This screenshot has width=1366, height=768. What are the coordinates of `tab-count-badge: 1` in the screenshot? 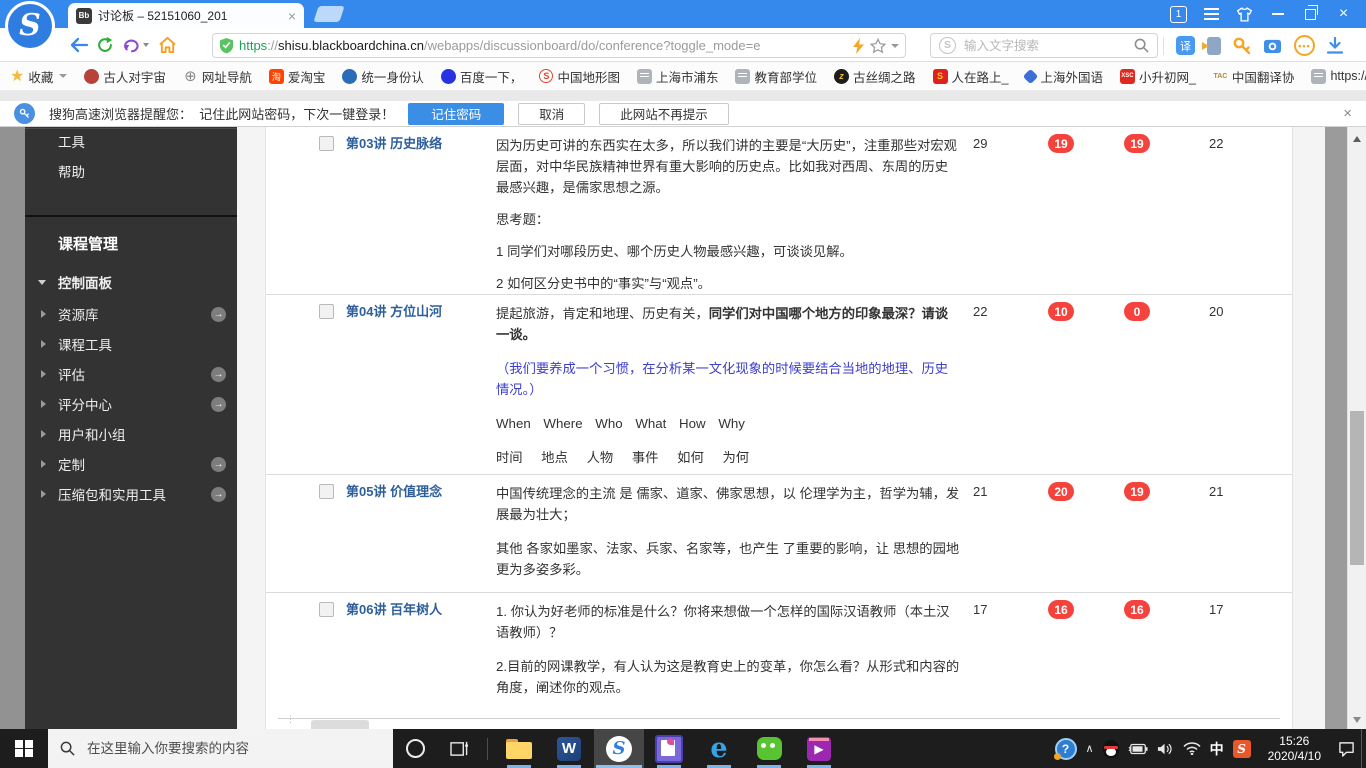 It's located at (1178, 14).